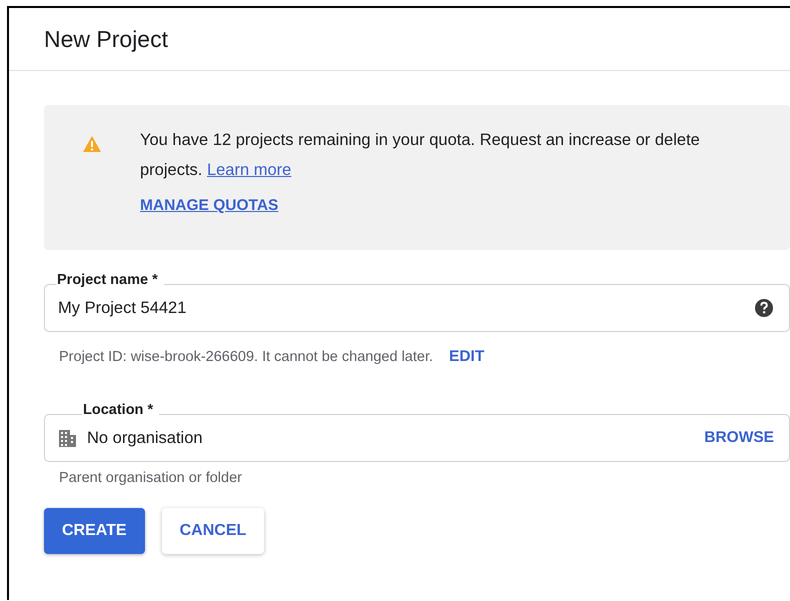  Describe the element at coordinates (466, 357) in the screenshot. I see `edit-button: EDIT` at that location.